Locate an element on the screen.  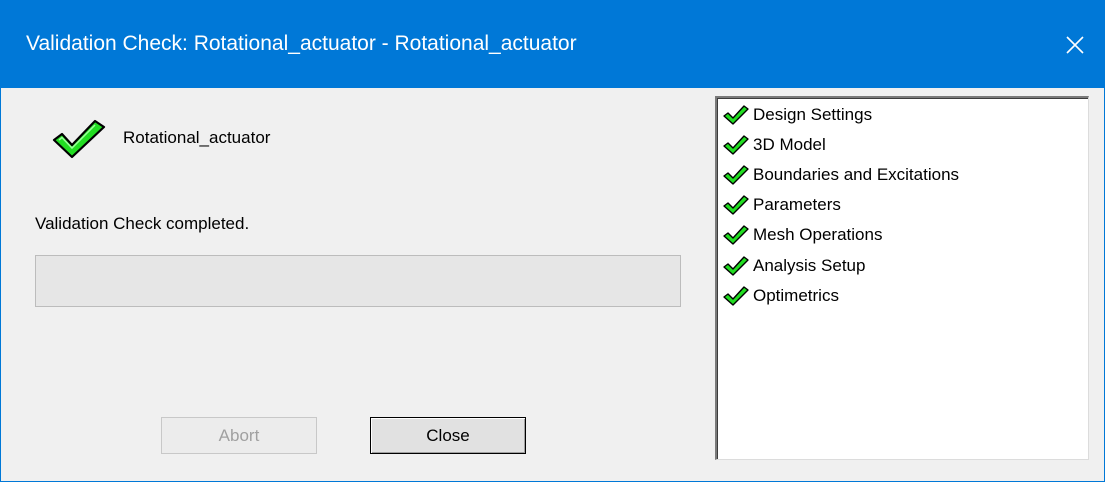
checklist-item-label: Boundaries and Excitations is located at coordinates (856, 174).